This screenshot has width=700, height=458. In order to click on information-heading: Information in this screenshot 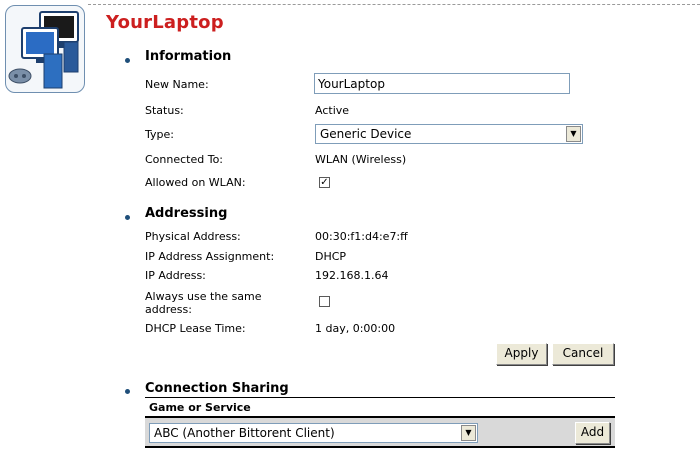, I will do `click(188, 56)`.